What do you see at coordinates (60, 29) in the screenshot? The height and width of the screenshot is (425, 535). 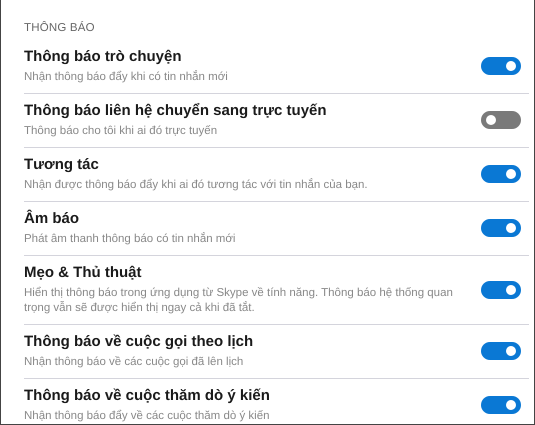 I see `section-title: THÔNG BÁO` at bounding box center [60, 29].